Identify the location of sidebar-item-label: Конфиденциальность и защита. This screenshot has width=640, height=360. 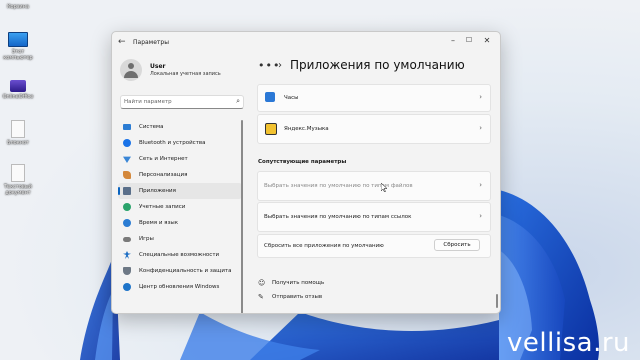
(185, 271).